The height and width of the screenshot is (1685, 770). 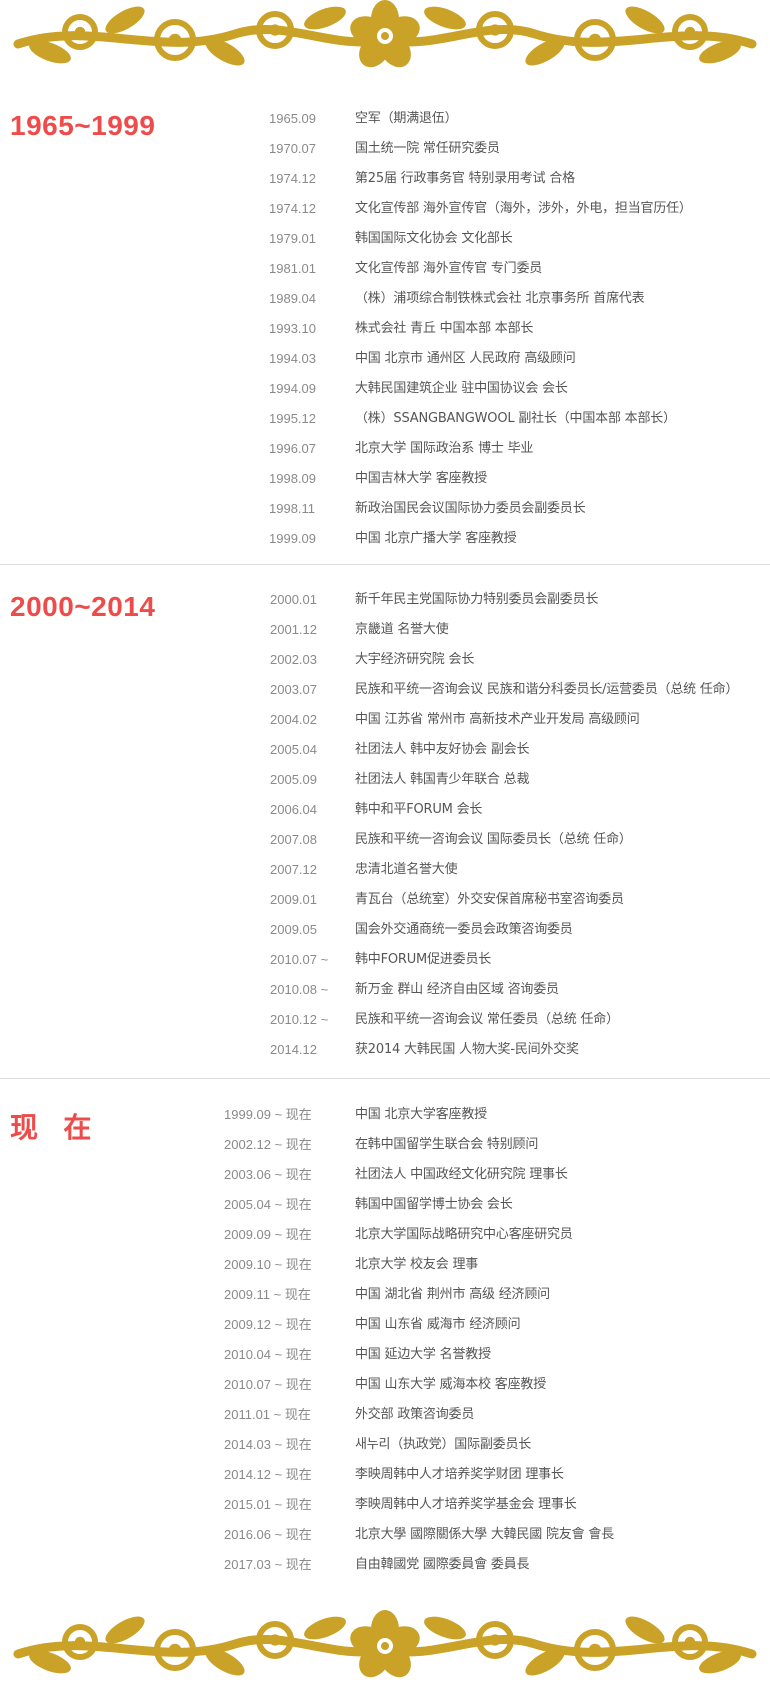 I want to click on timeline-entry: 2002.12 ~ 现在 在韩中国留学生联合会 特别顾问, so click(x=385, y=1151).